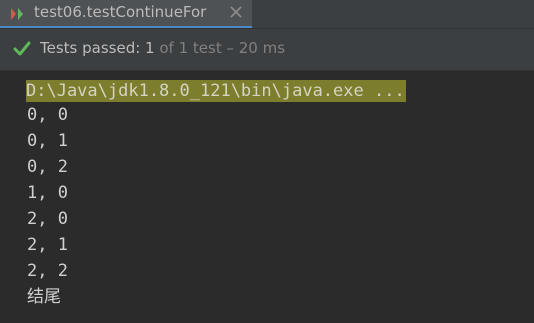 The image size is (534, 323). What do you see at coordinates (47, 245) in the screenshot?
I see `output-line: 2, 1` at bounding box center [47, 245].